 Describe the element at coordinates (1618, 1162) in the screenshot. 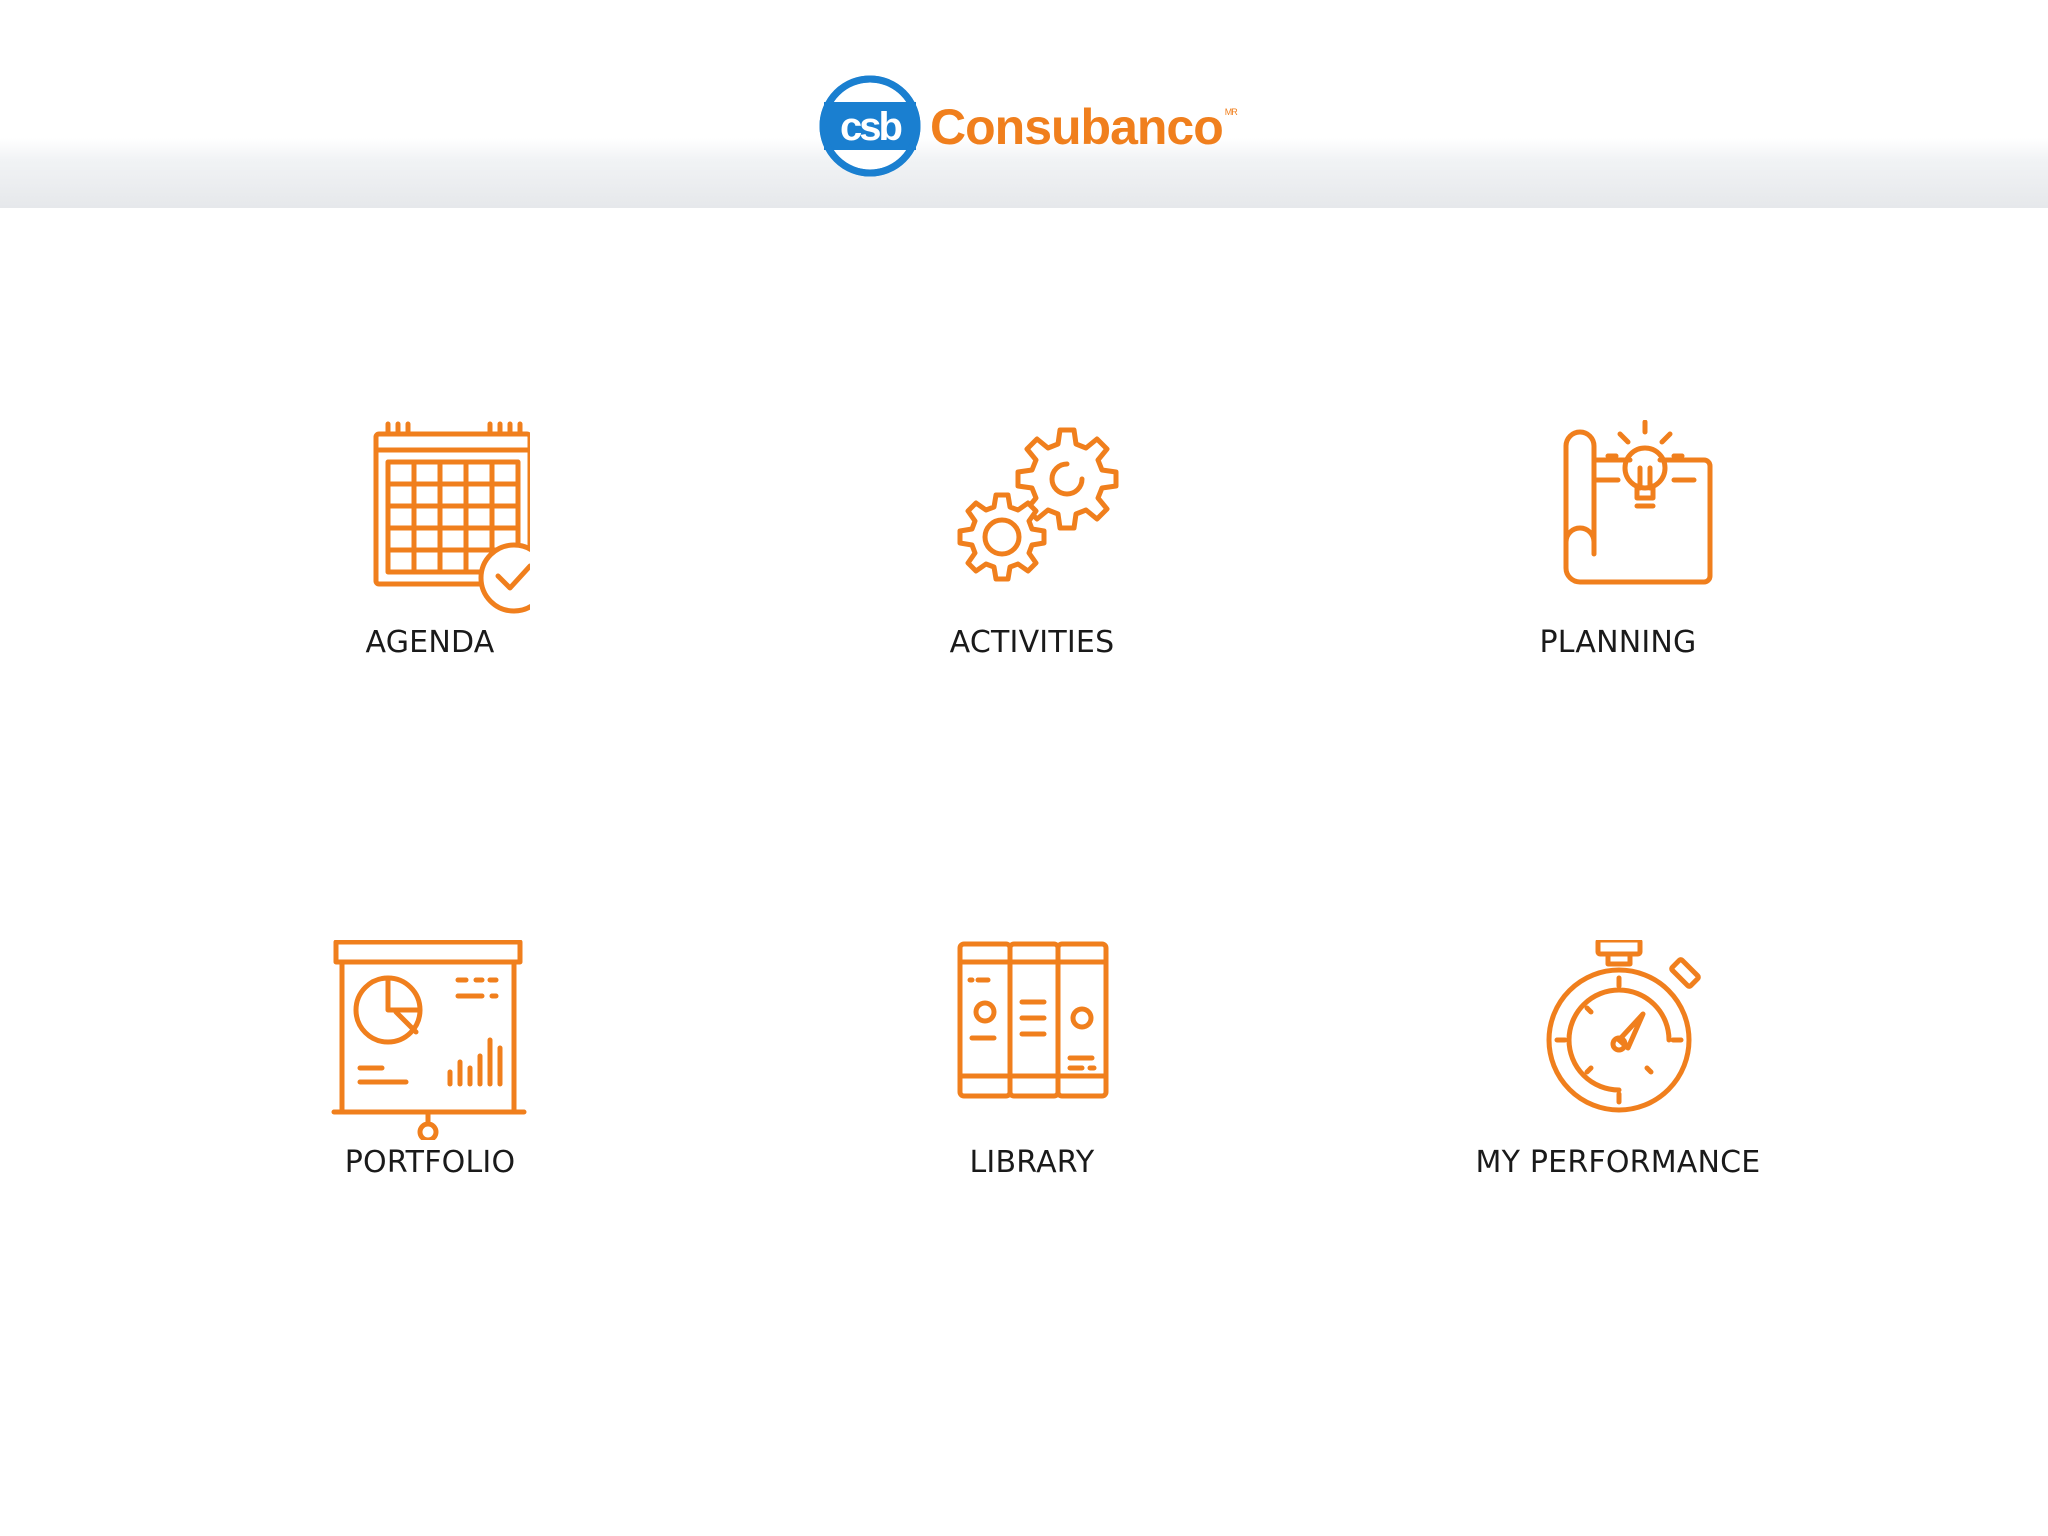

I see `menu-item-label: MY PERFORMANCE` at that location.